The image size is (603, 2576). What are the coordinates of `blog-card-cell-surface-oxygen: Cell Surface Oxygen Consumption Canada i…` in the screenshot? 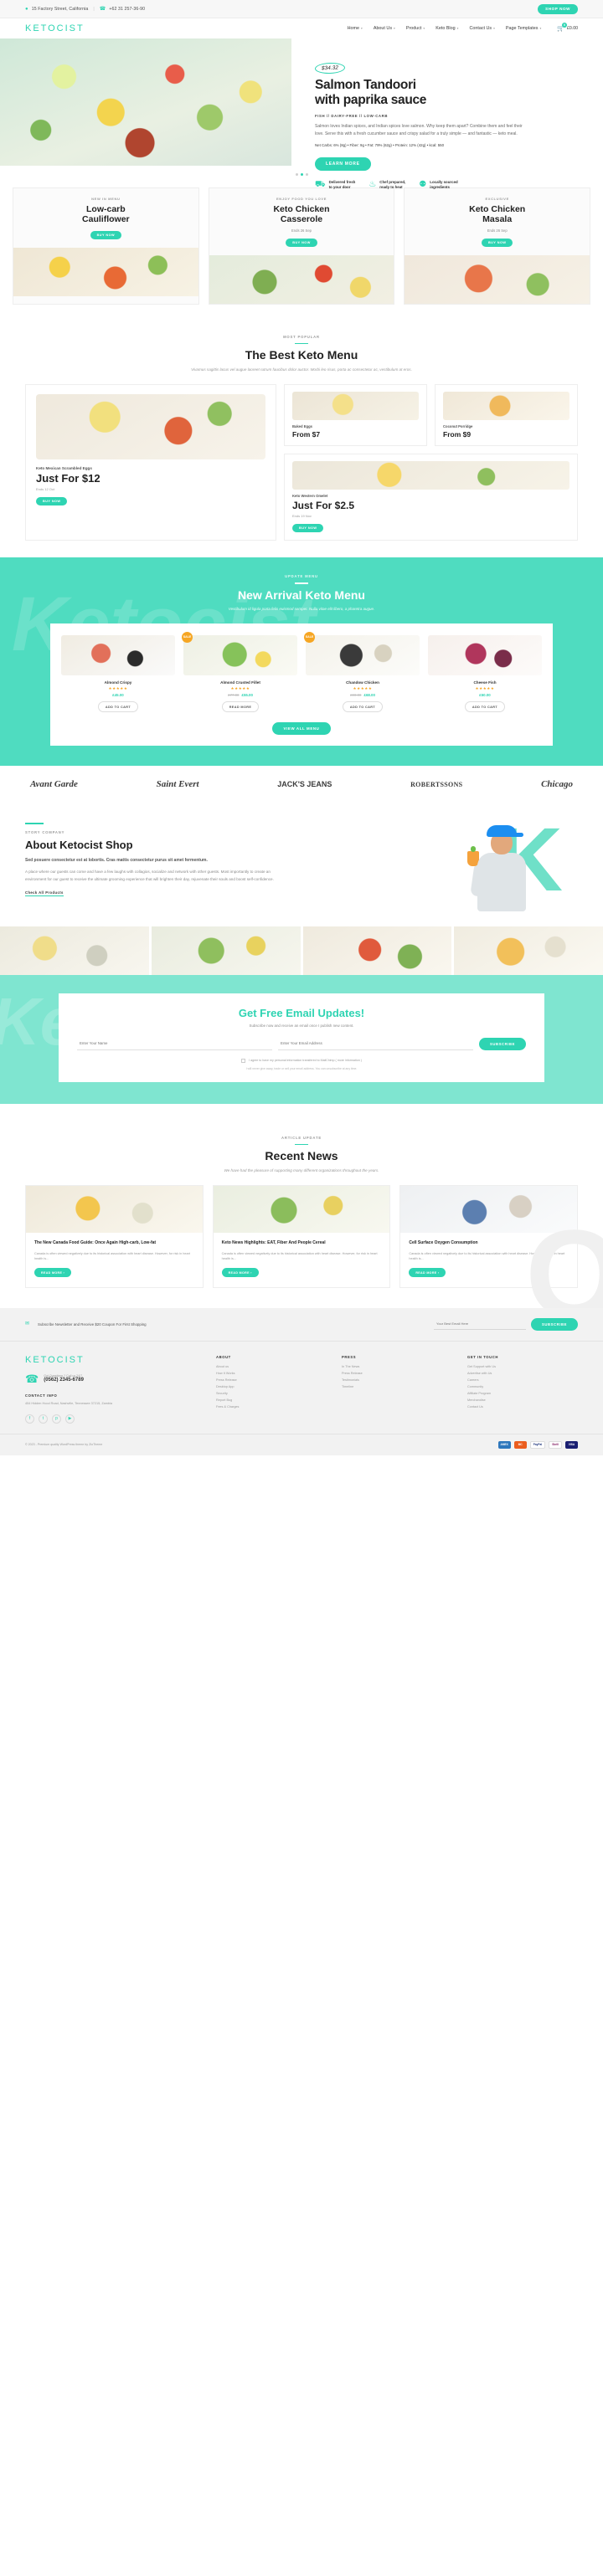 It's located at (489, 1236).